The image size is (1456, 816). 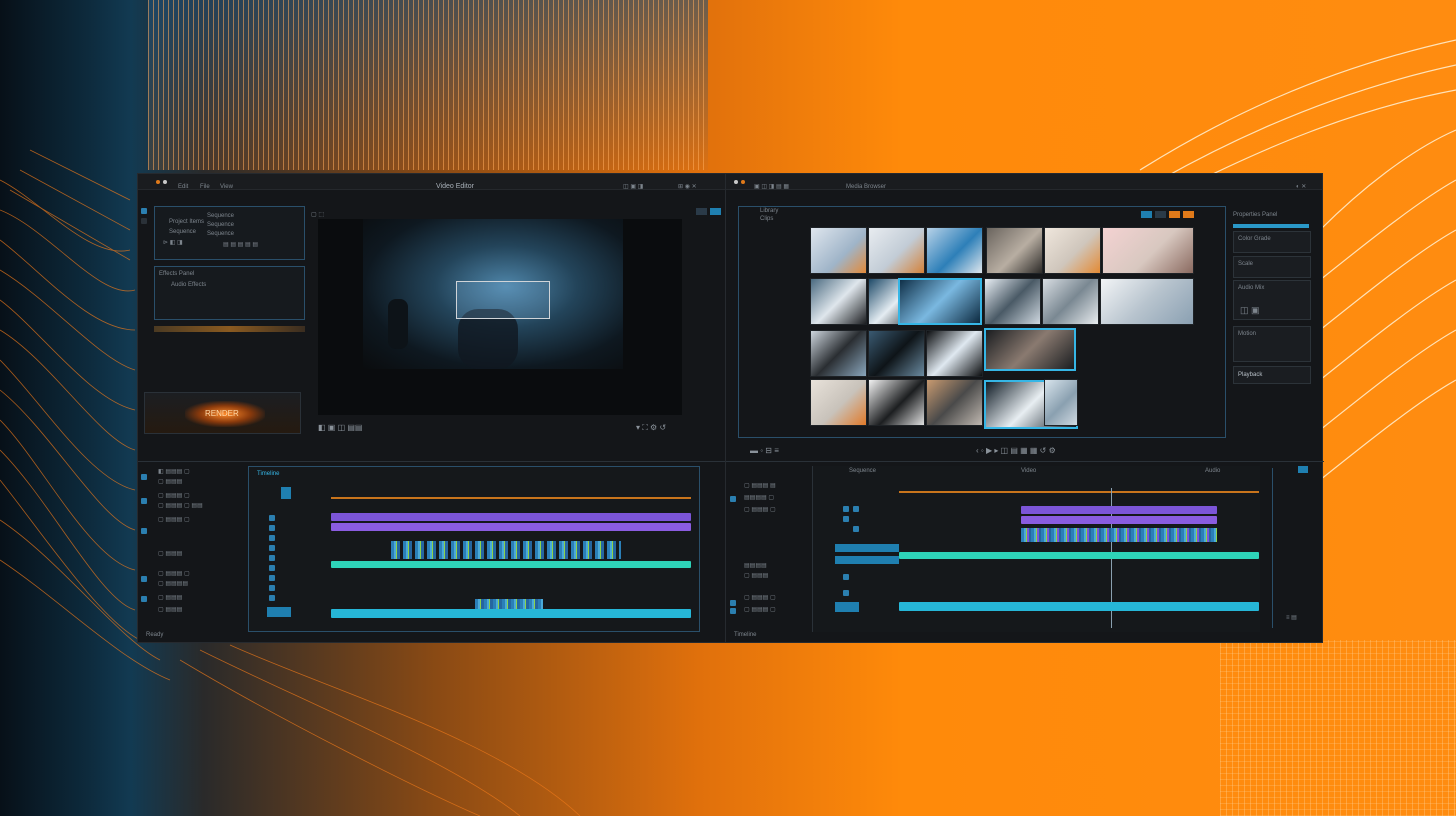 I want to click on vertical-scrollbar, so click(x=1275, y=548).